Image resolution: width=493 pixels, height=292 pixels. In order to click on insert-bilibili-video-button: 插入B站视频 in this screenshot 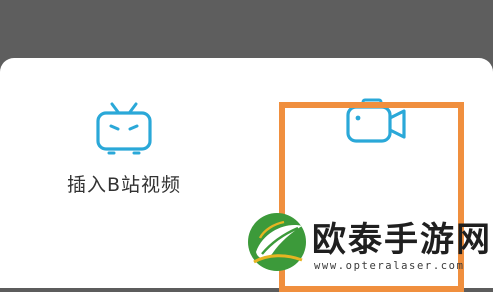, I will do `click(124, 148)`.